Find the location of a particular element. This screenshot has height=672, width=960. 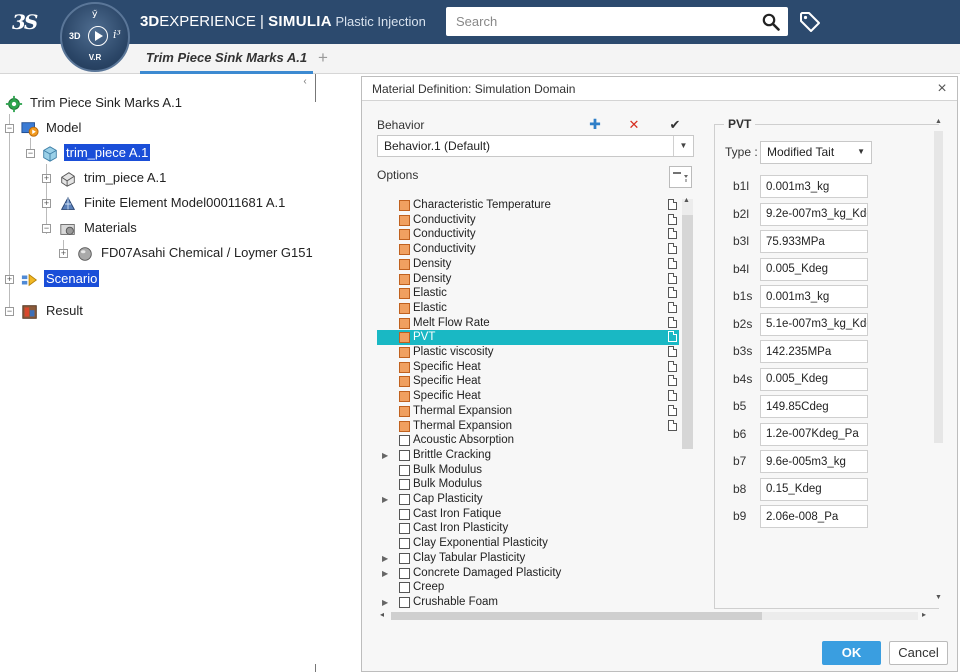

option-item: Plastic viscosity is located at coordinates (528, 352).